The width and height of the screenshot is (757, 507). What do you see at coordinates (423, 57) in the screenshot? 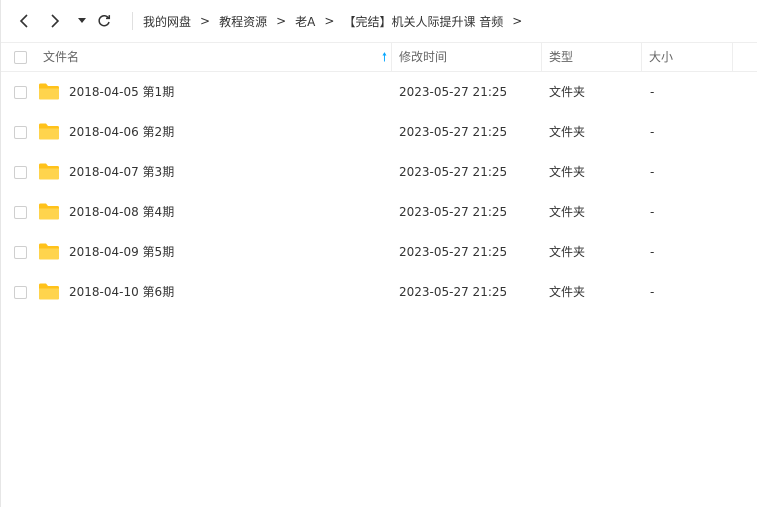
I see `column-header-modified-label: 修改时间` at bounding box center [423, 57].